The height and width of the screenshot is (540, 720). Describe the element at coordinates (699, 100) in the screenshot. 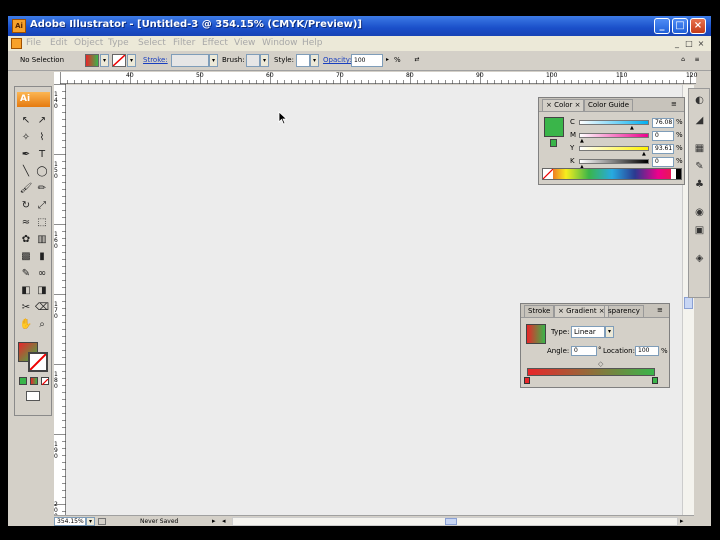

I see `color-panel-icon: ◐` at that location.